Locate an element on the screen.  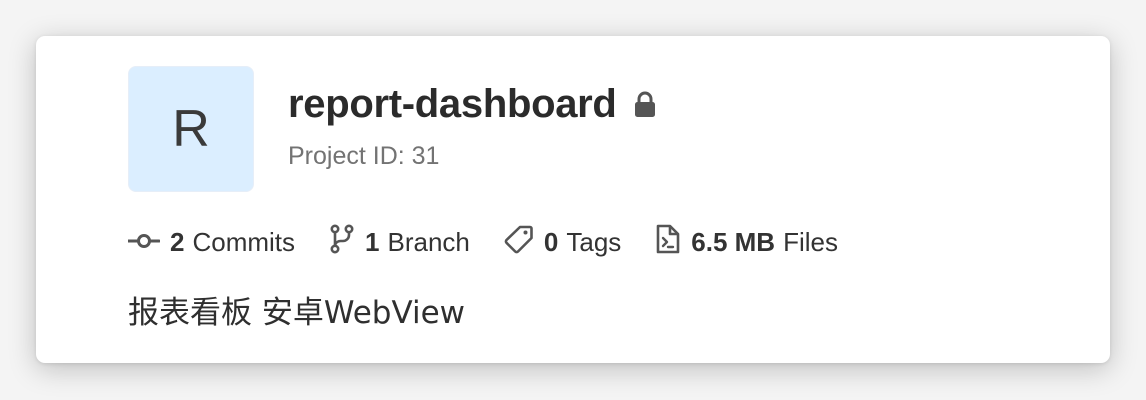
project-avatar: R is located at coordinates (191, 129).